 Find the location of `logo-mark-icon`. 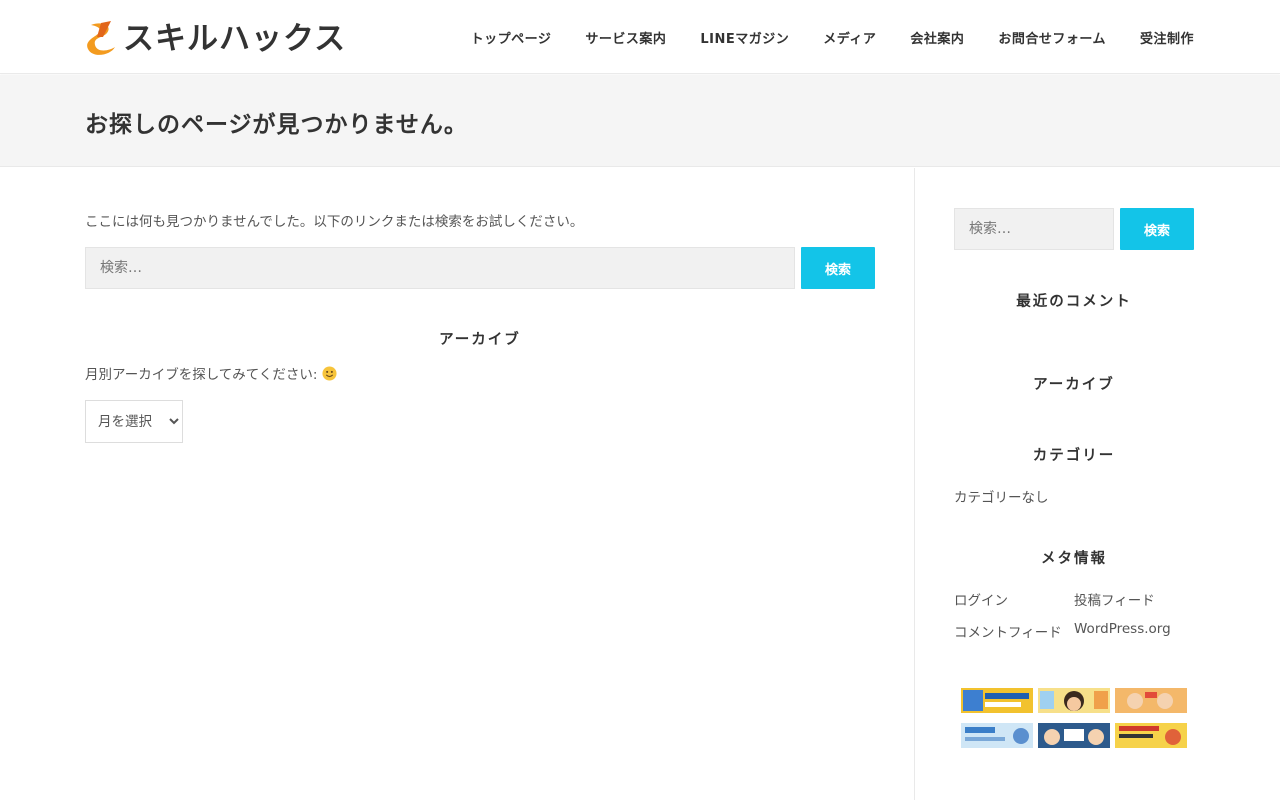

logo-mark-icon is located at coordinates (101, 38).